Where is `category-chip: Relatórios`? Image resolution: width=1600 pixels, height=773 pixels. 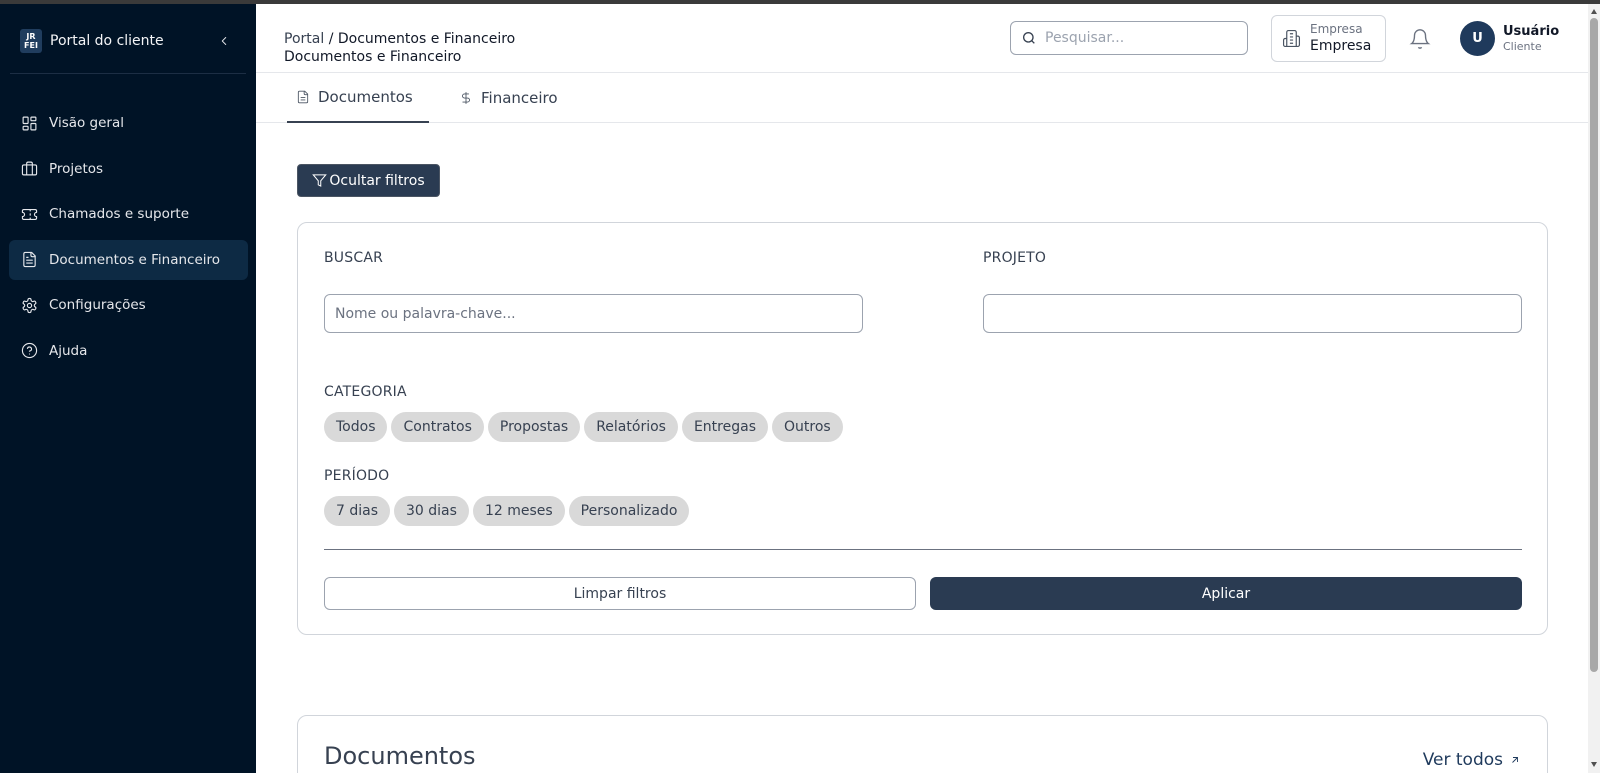 category-chip: Relatórios is located at coordinates (631, 427).